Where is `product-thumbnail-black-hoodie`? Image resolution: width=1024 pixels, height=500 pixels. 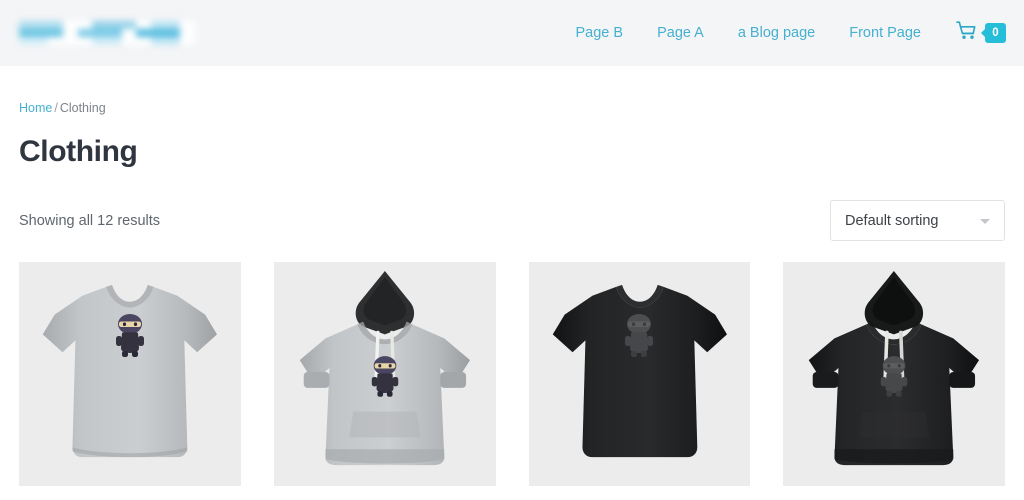
product-thumbnail-black-hoodie is located at coordinates (894, 373).